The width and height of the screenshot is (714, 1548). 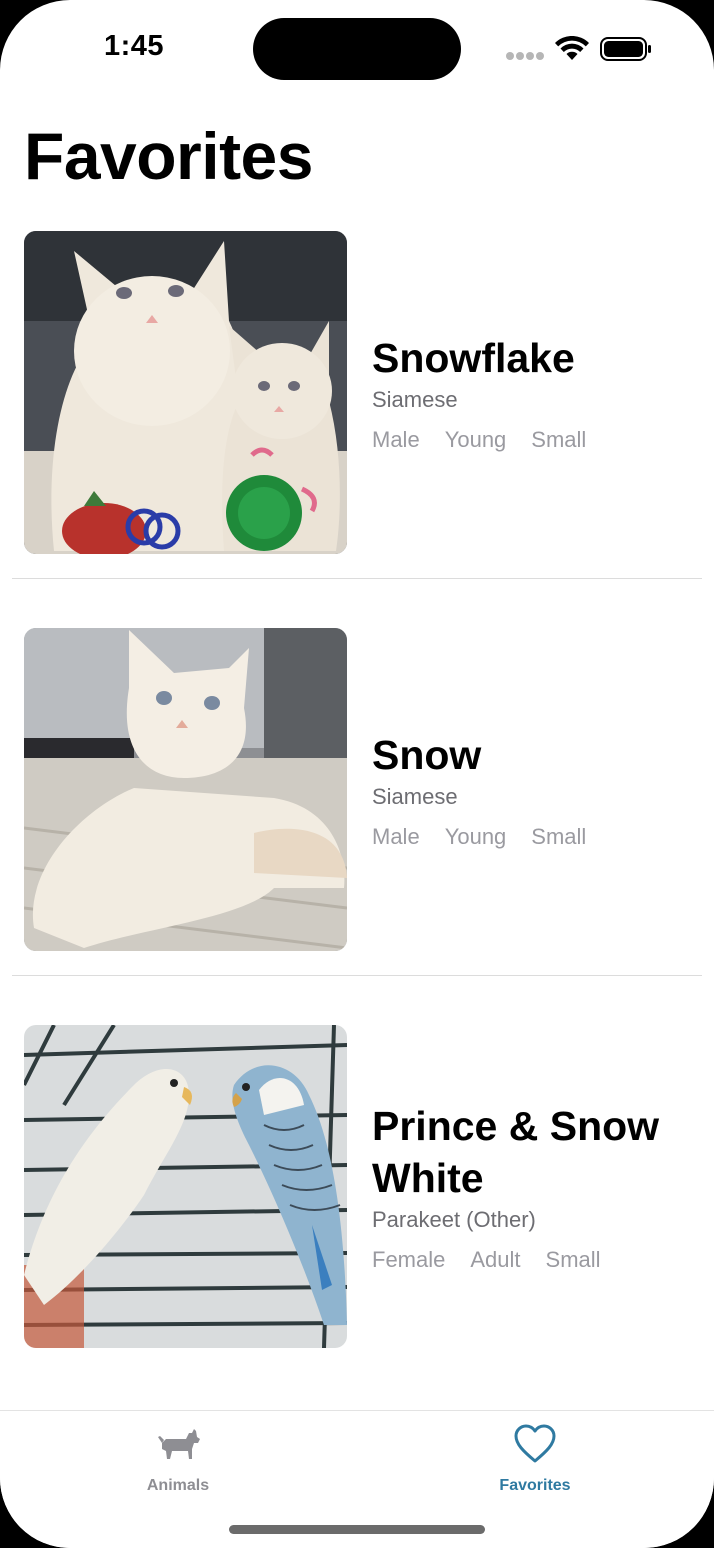 I want to click on page-title: Favorites, so click(x=168, y=156).